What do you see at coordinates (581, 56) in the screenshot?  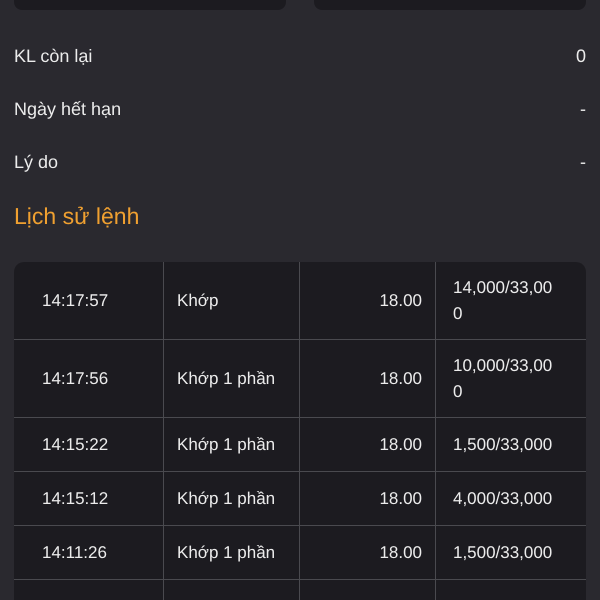 I see `detail-value: 0` at bounding box center [581, 56].